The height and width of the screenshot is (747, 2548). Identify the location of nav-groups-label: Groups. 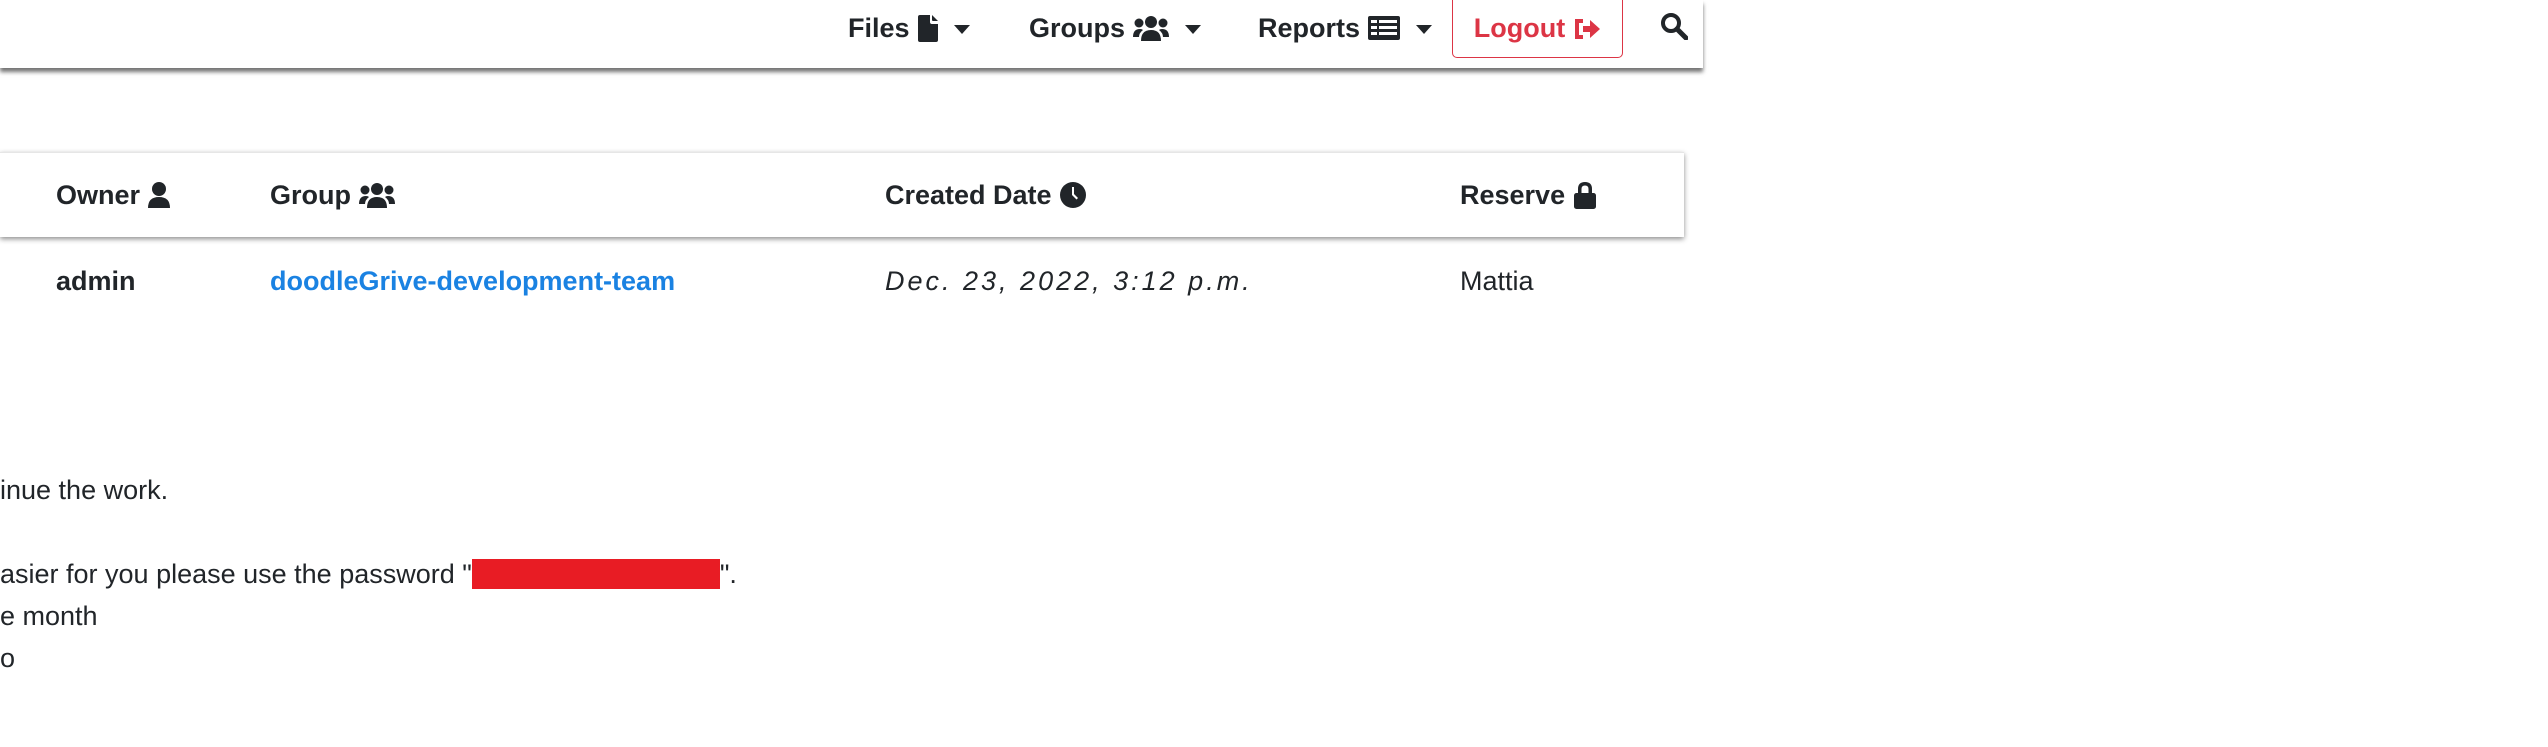
(1077, 27).